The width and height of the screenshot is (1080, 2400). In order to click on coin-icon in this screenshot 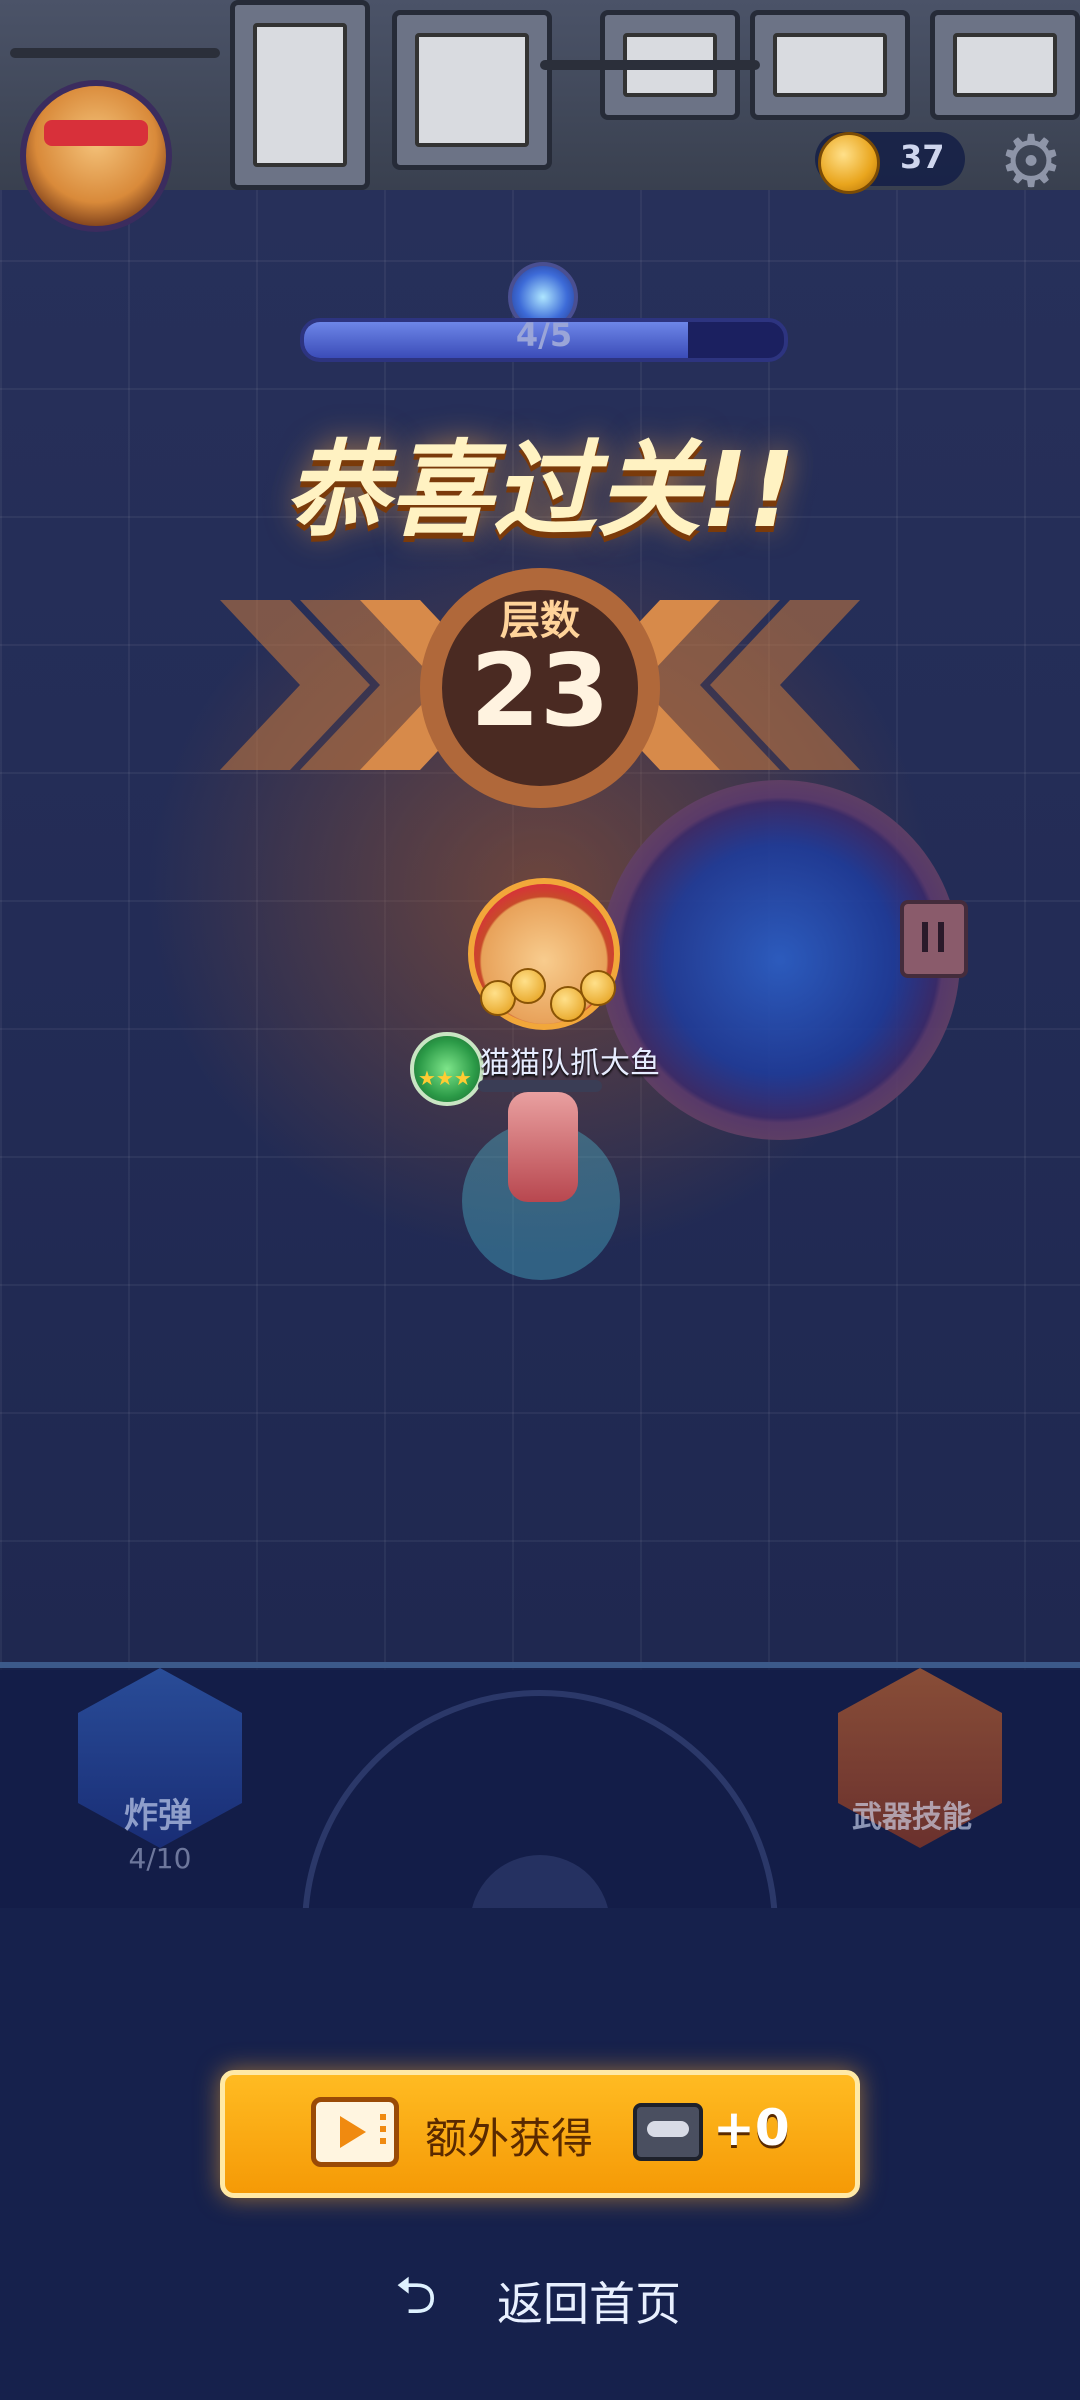, I will do `click(849, 163)`.